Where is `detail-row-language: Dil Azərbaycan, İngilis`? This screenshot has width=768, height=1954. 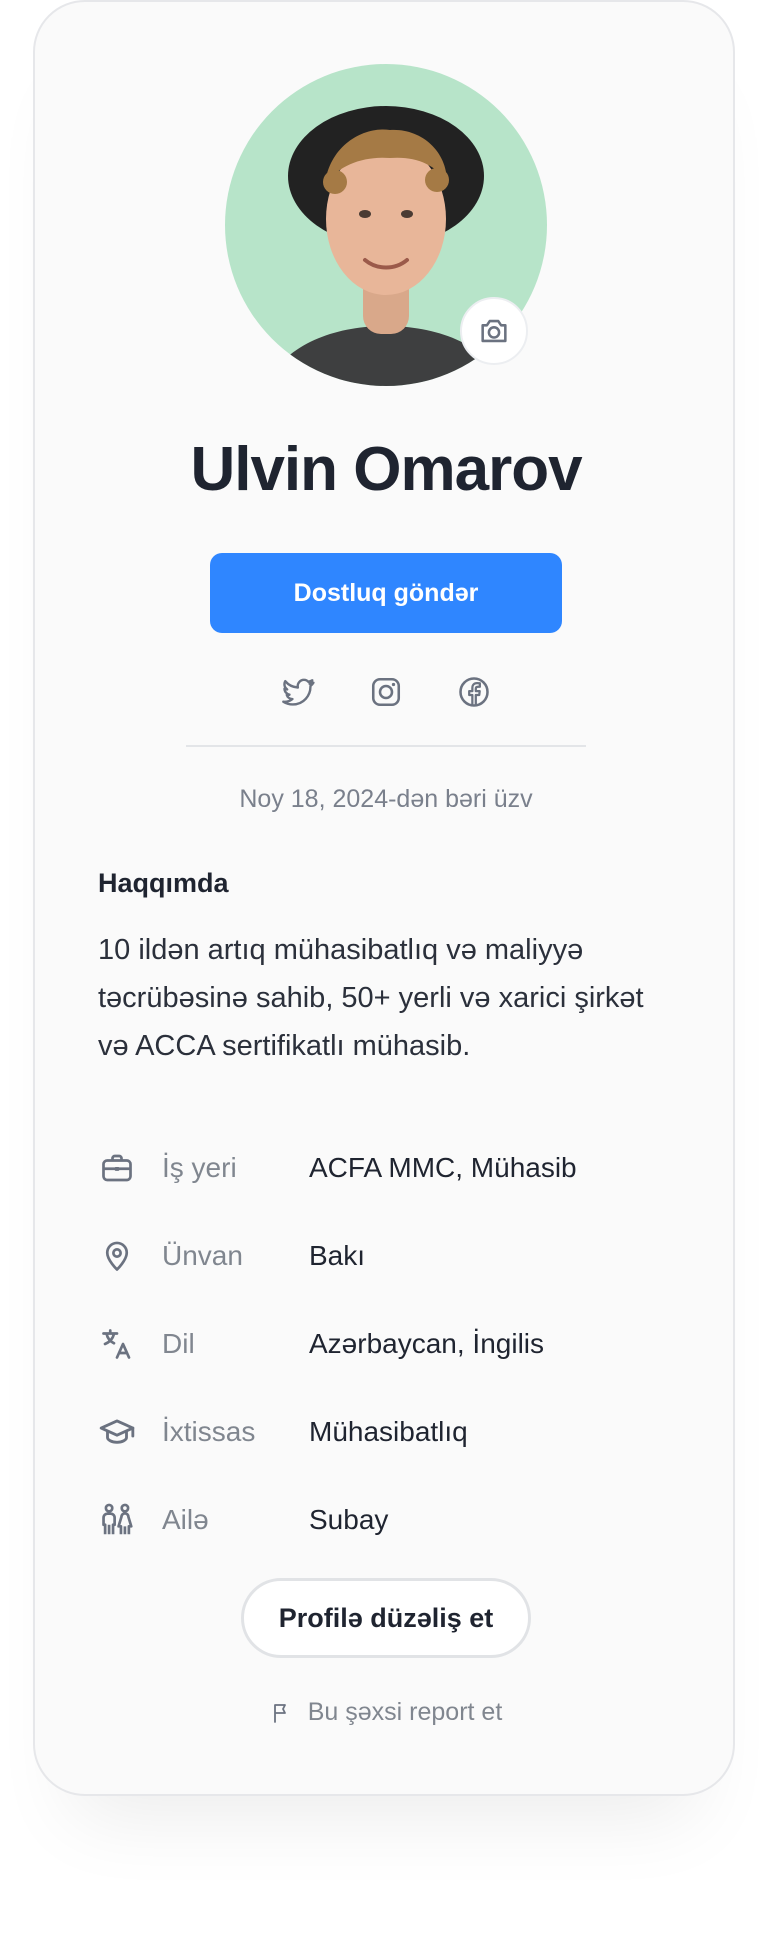 detail-row-language: Dil Azərbaycan, İngilis is located at coordinates (388, 1344).